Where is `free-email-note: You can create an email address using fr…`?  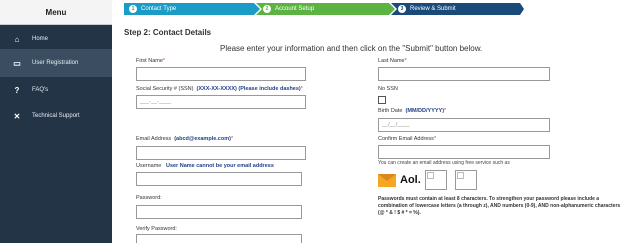
free-email-note: You can create an email address using fr… is located at coordinates (444, 163).